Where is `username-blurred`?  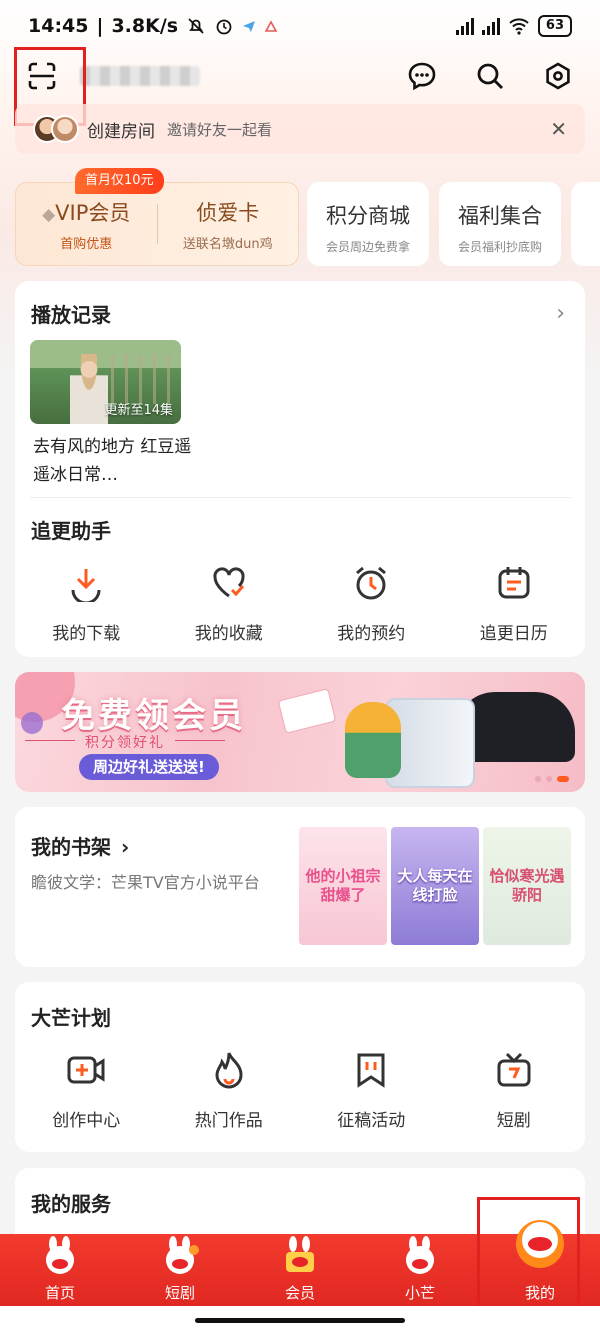 username-blurred is located at coordinates (140, 76).